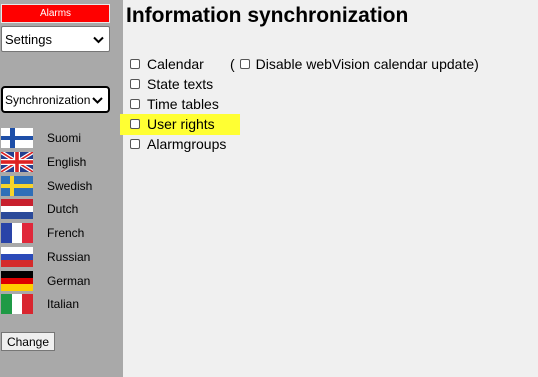  I want to click on option-label: Disable webVision calendar update), so click(367, 64).